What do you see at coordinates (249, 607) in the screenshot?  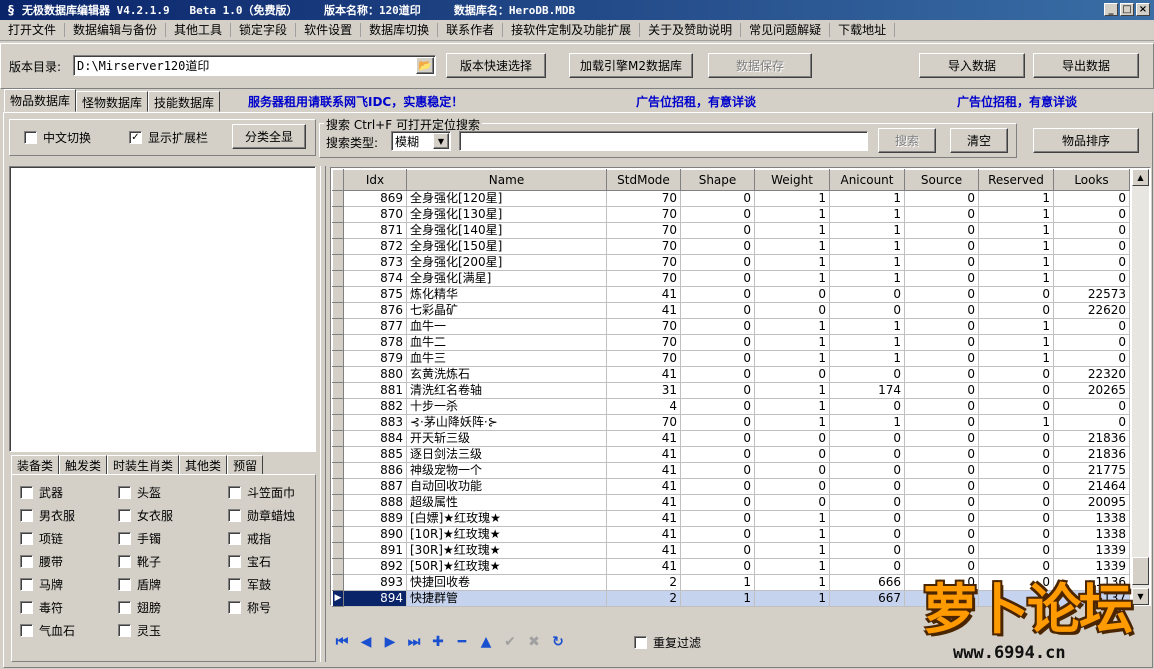 I see `category-checkbox-17: 称号` at bounding box center [249, 607].